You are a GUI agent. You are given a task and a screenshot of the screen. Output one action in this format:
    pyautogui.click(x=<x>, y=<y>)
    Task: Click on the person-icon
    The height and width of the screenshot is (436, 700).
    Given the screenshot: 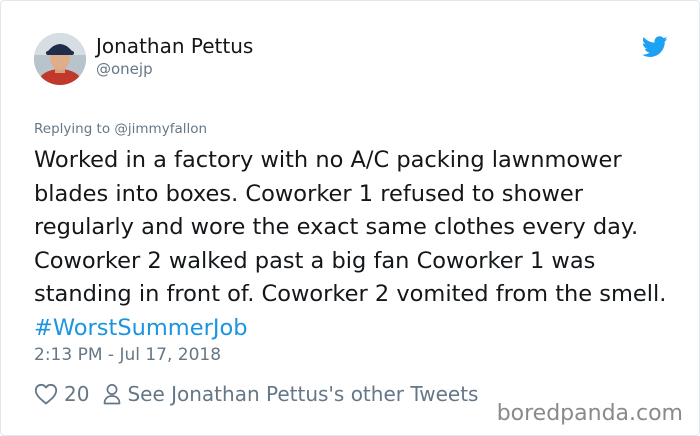 What is the action you would take?
    pyautogui.click(x=112, y=394)
    